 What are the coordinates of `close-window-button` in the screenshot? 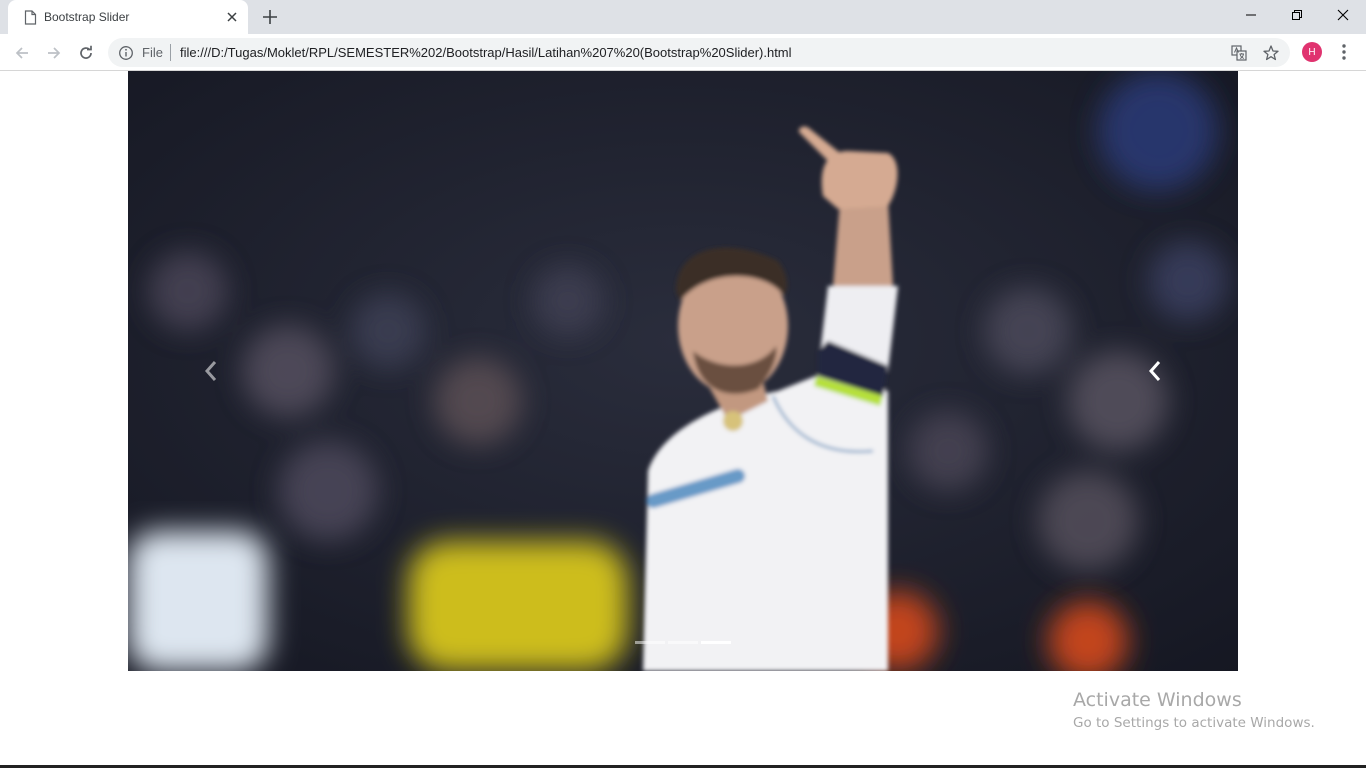 It's located at (1343, 15).